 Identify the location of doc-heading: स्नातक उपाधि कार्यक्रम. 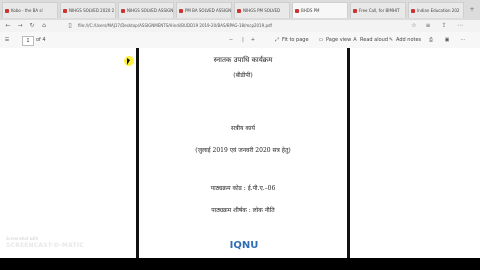
(243, 60).